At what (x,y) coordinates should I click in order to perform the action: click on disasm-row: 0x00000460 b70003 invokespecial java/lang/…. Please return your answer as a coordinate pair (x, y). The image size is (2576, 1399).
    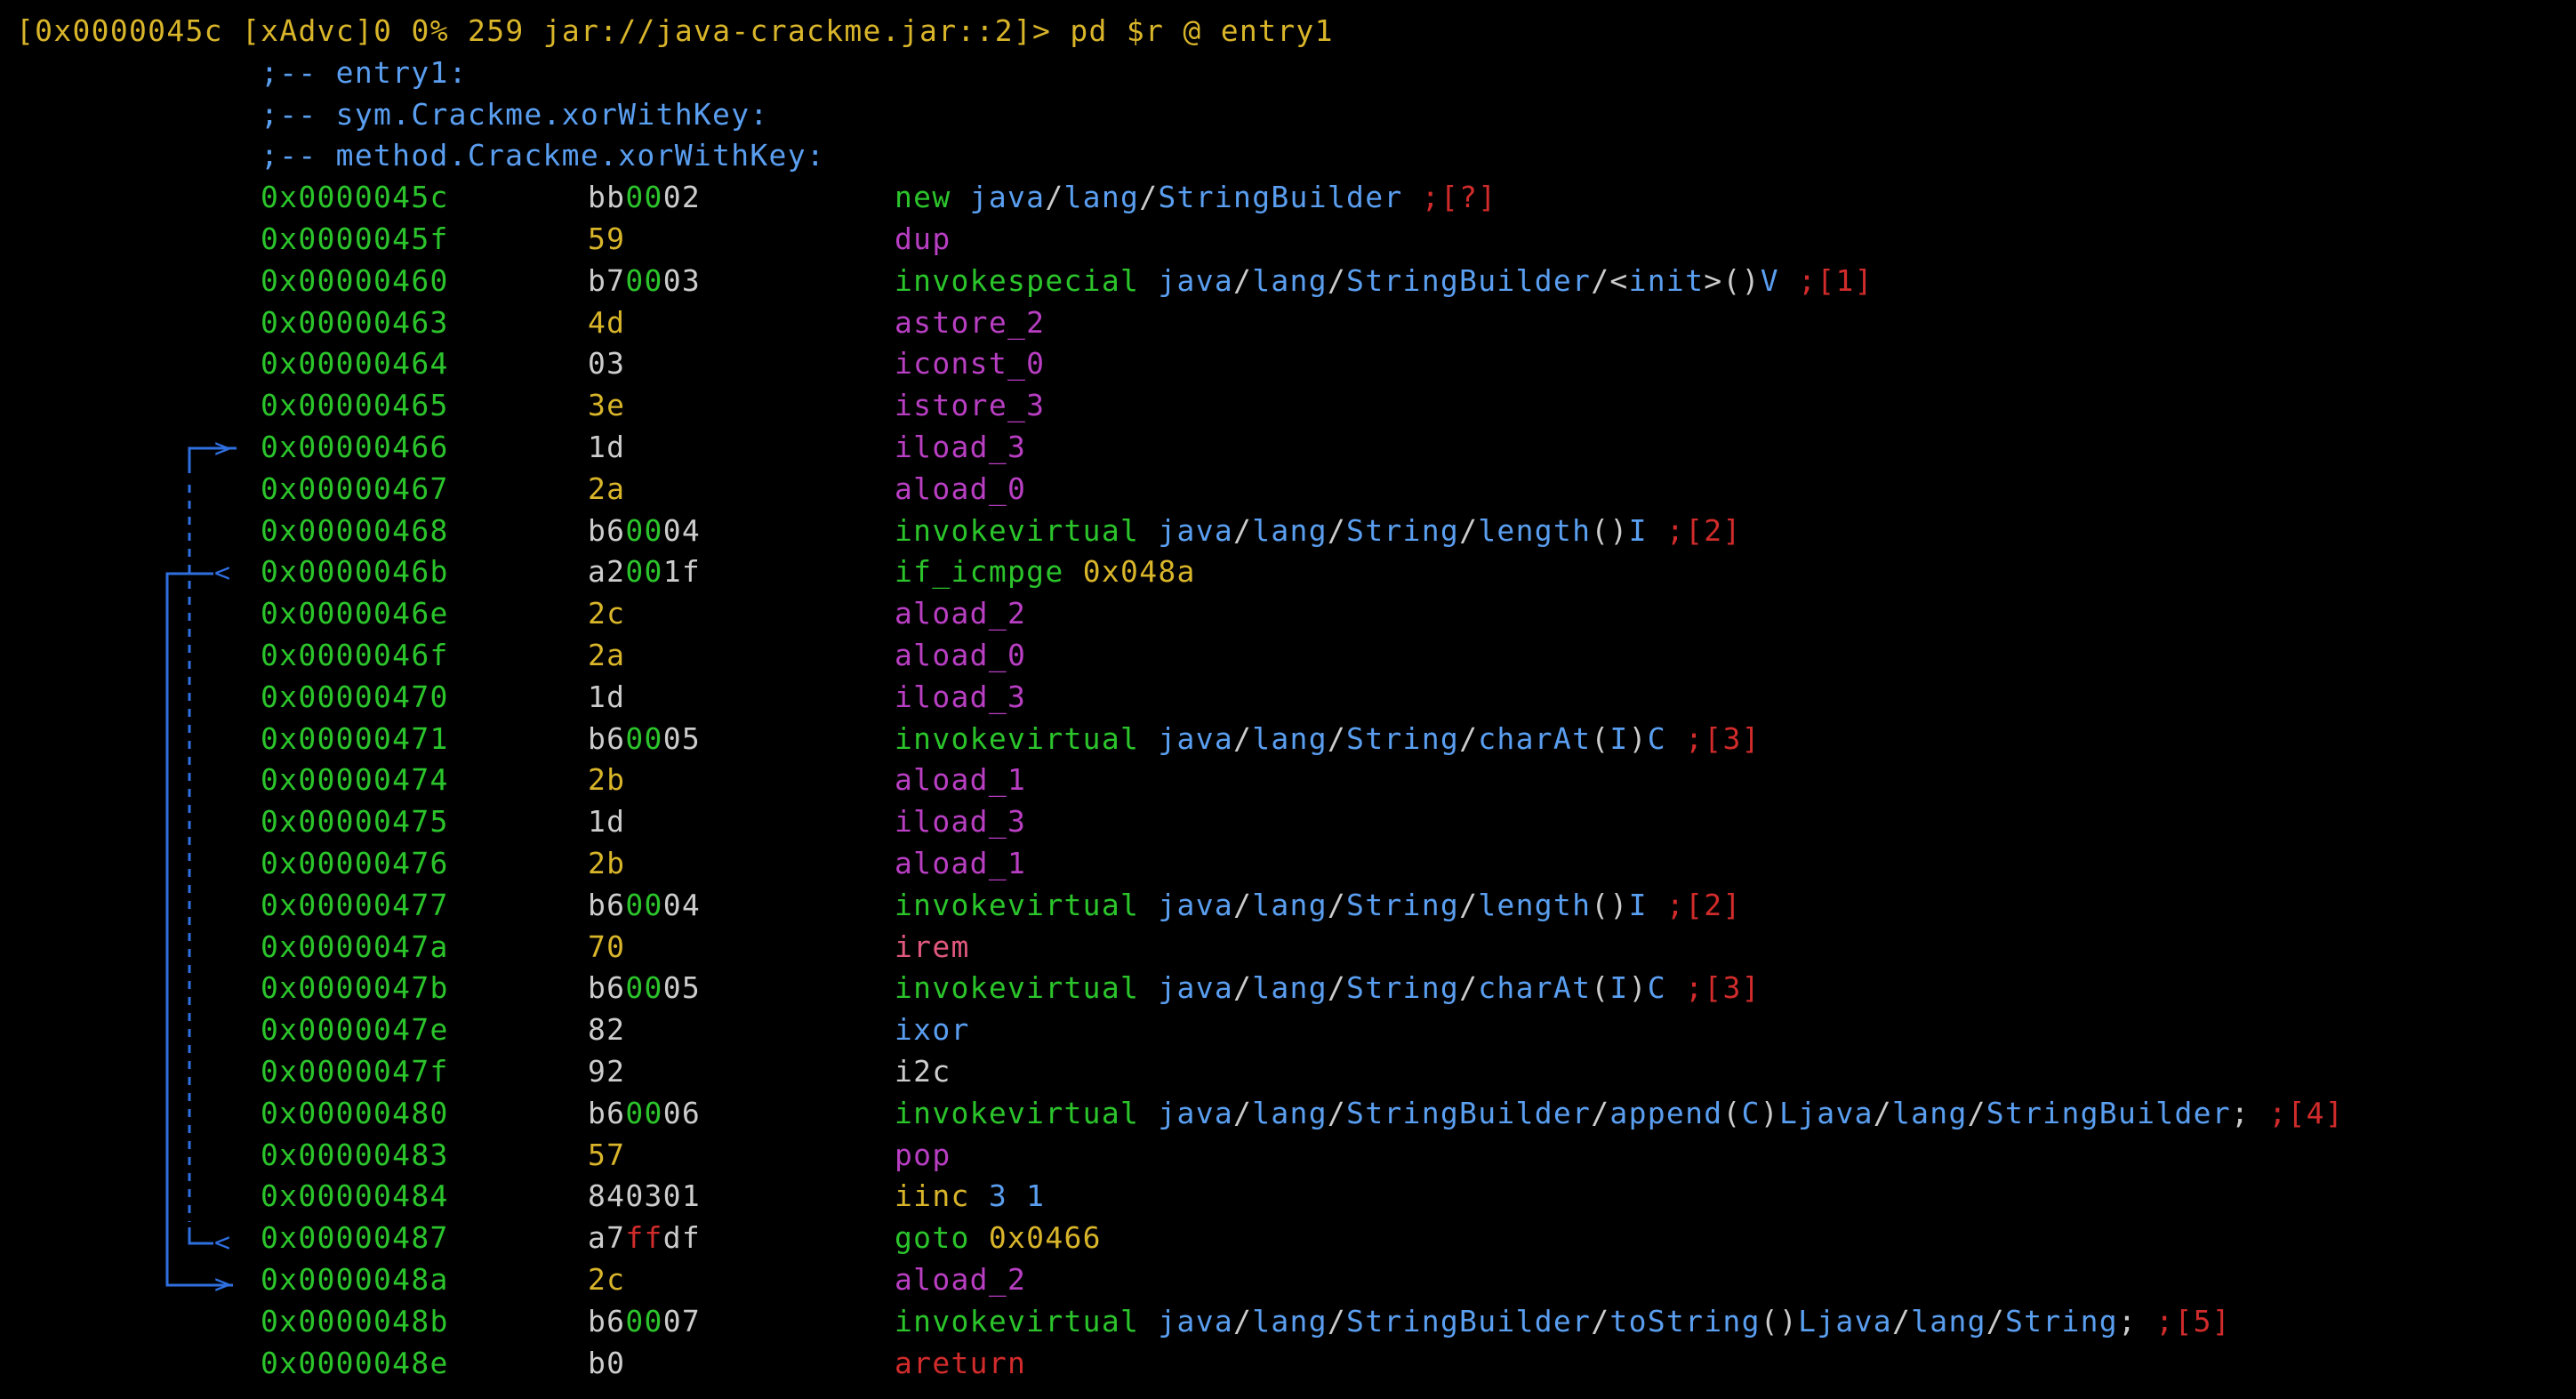
    Looking at the image, I should click on (1288, 281).